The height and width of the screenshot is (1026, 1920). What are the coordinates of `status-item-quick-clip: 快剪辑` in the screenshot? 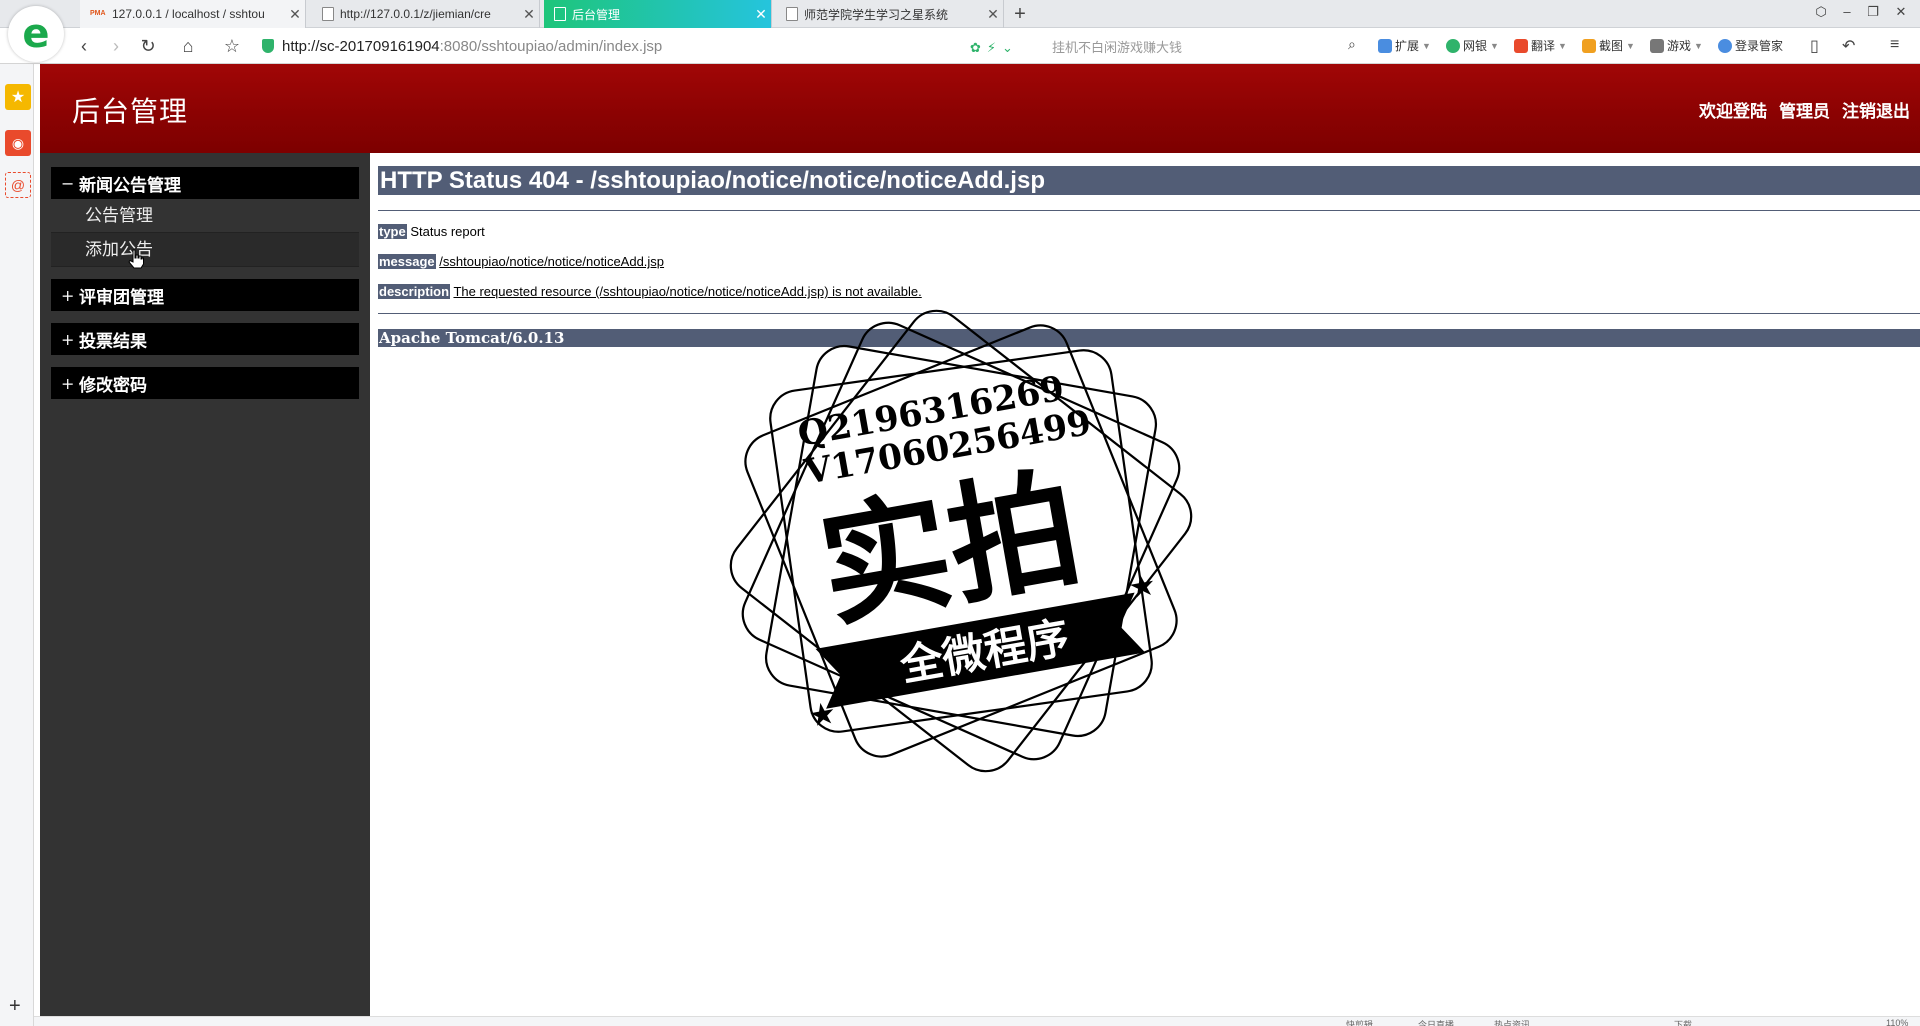 It's located at (1359, 1022).